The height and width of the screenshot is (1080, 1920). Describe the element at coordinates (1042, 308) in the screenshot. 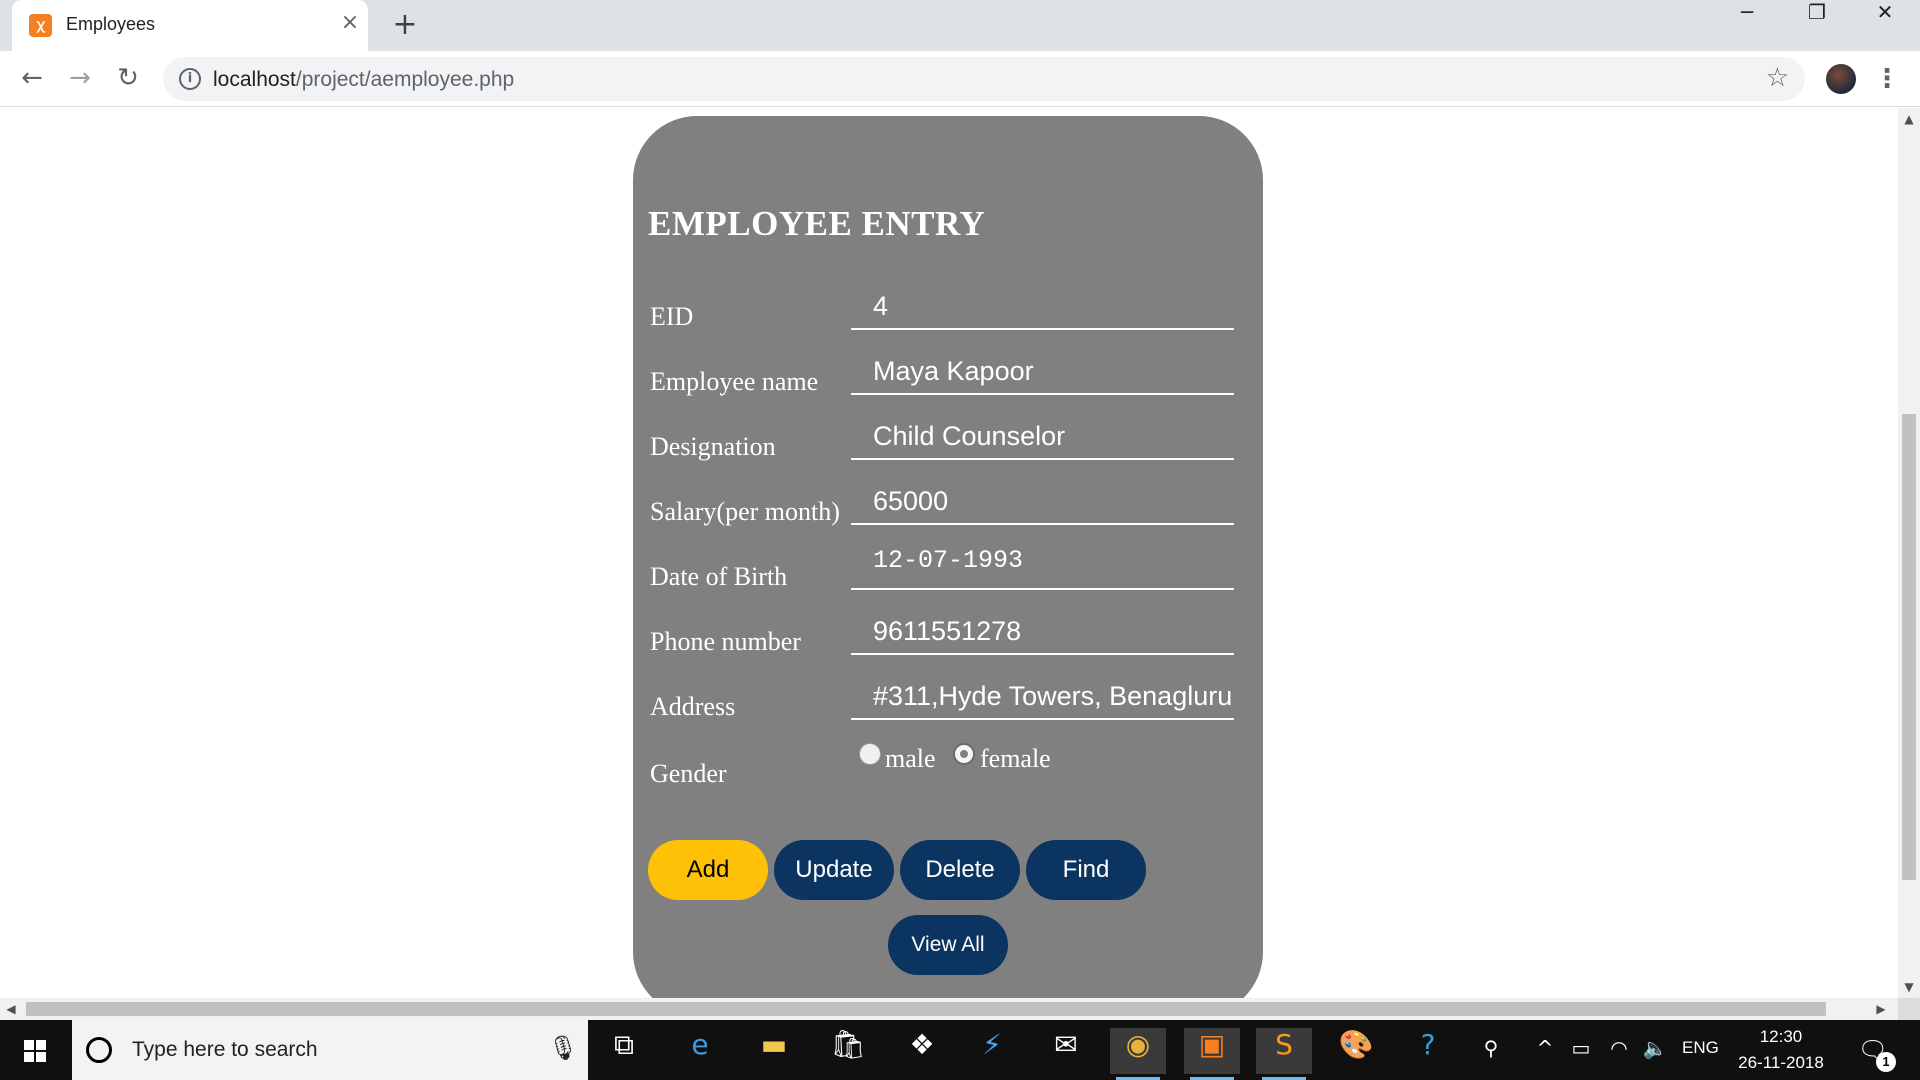

I see `eid-input: 4` at that location.